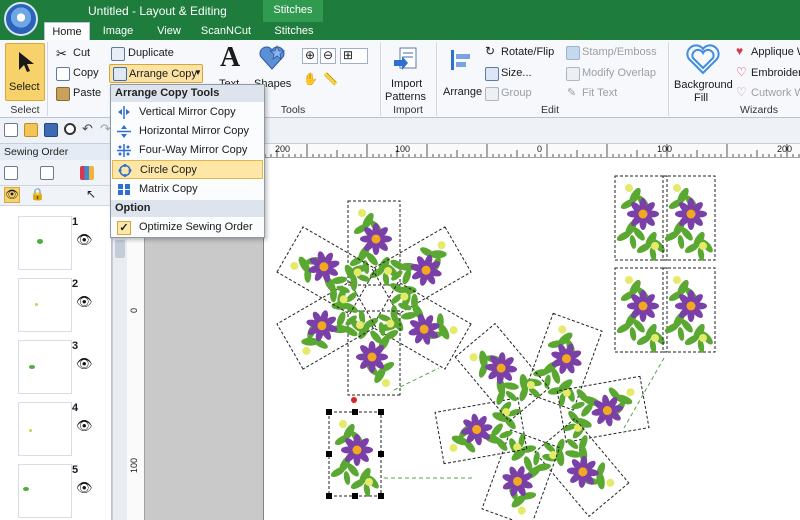 This screenshot has width=800, height=520. I want to click on scissors-icon: ✂, so click(61, 53).